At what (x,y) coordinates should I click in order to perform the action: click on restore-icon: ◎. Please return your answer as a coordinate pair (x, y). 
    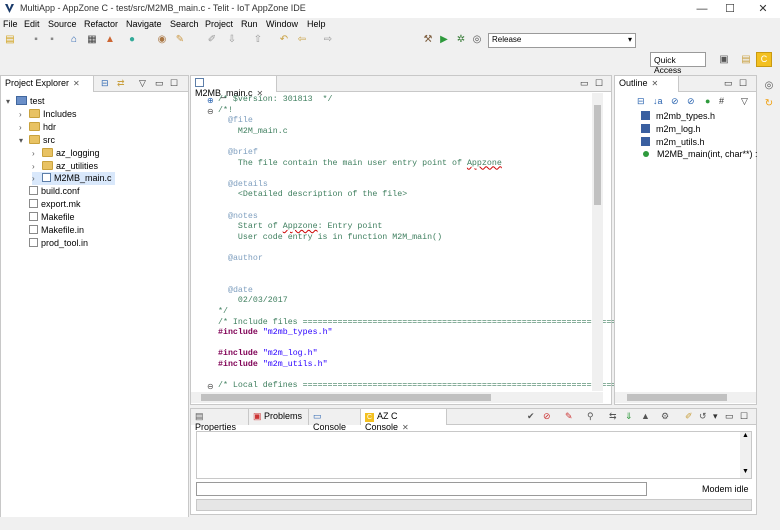
    Looking at the image, I should click on (769, 86).